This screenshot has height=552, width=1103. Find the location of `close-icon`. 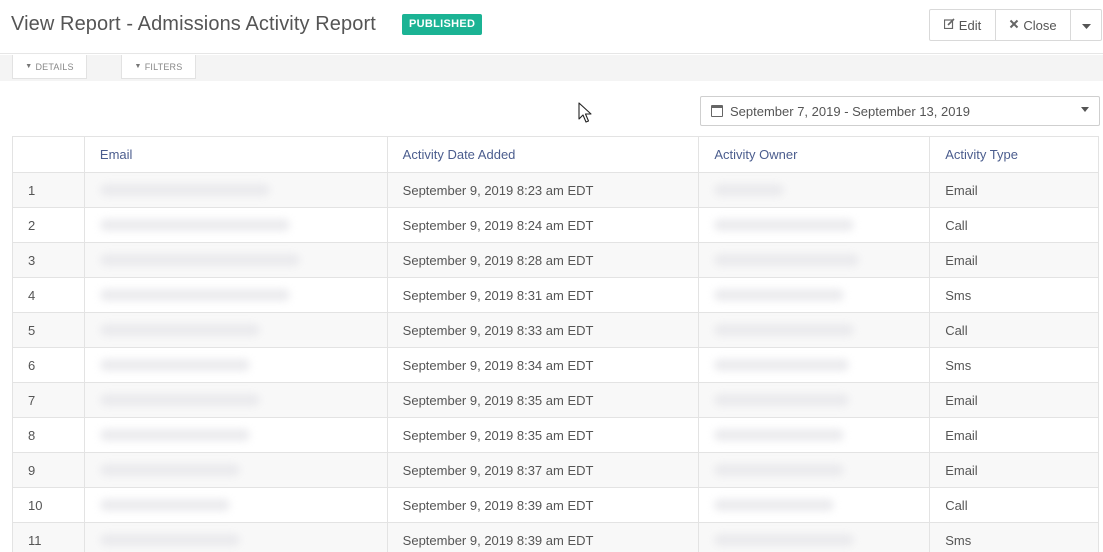

close-icon is located at coordinates (1014, 25).